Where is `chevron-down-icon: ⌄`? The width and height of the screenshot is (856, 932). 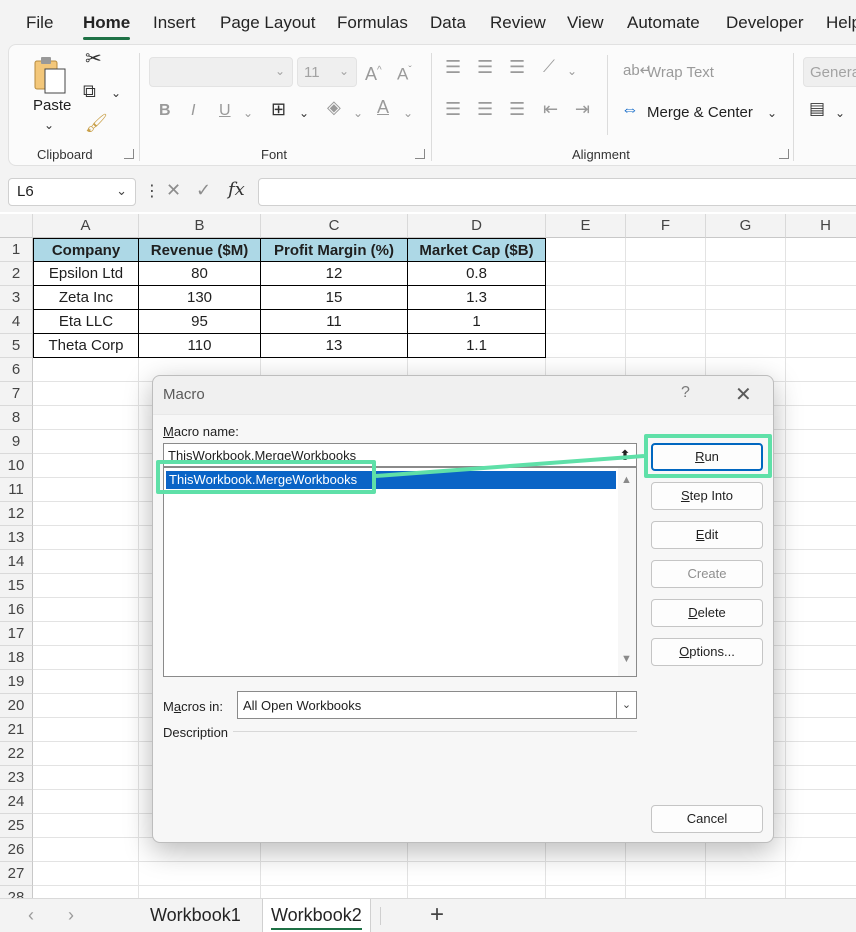
chevron-down-icon: ⌄ is located at coordinates (626, 705).